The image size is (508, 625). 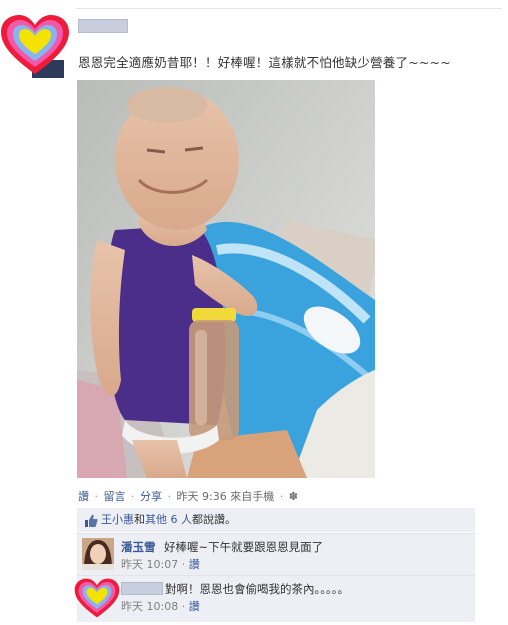 What do you see at coordinates (276, 520) in the screenshot?
I see `likes-row: 王小惠和其他 6 人都說讚。` at bounding box center [276, 520].